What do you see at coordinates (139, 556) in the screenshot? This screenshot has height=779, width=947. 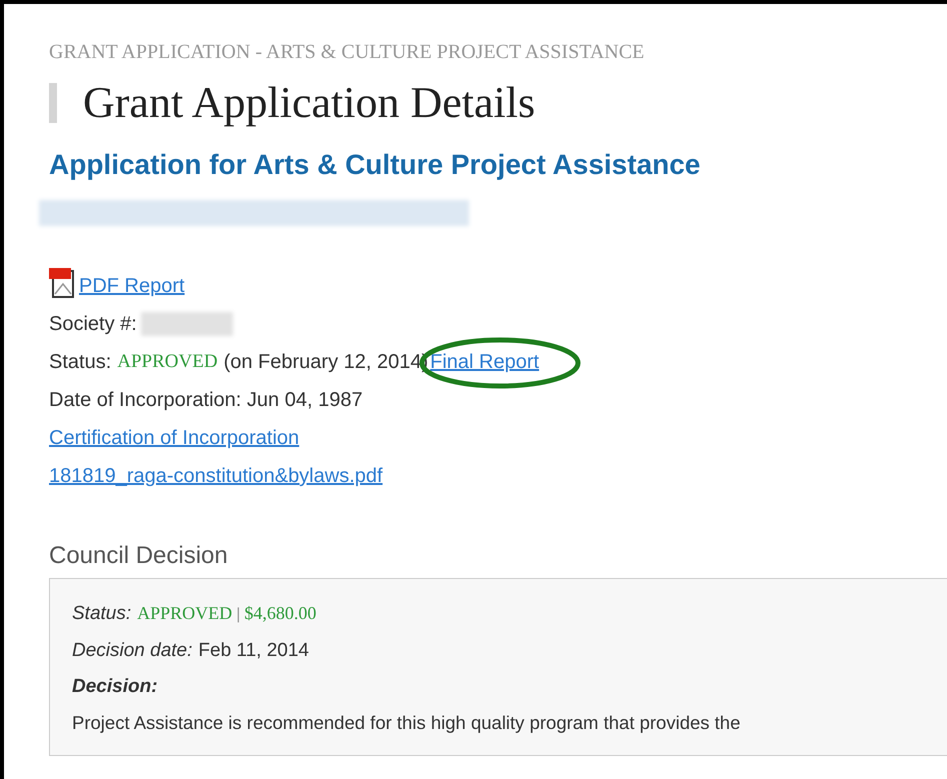 I see `section-heading: Council Decision` at bounding box center [139, 556].